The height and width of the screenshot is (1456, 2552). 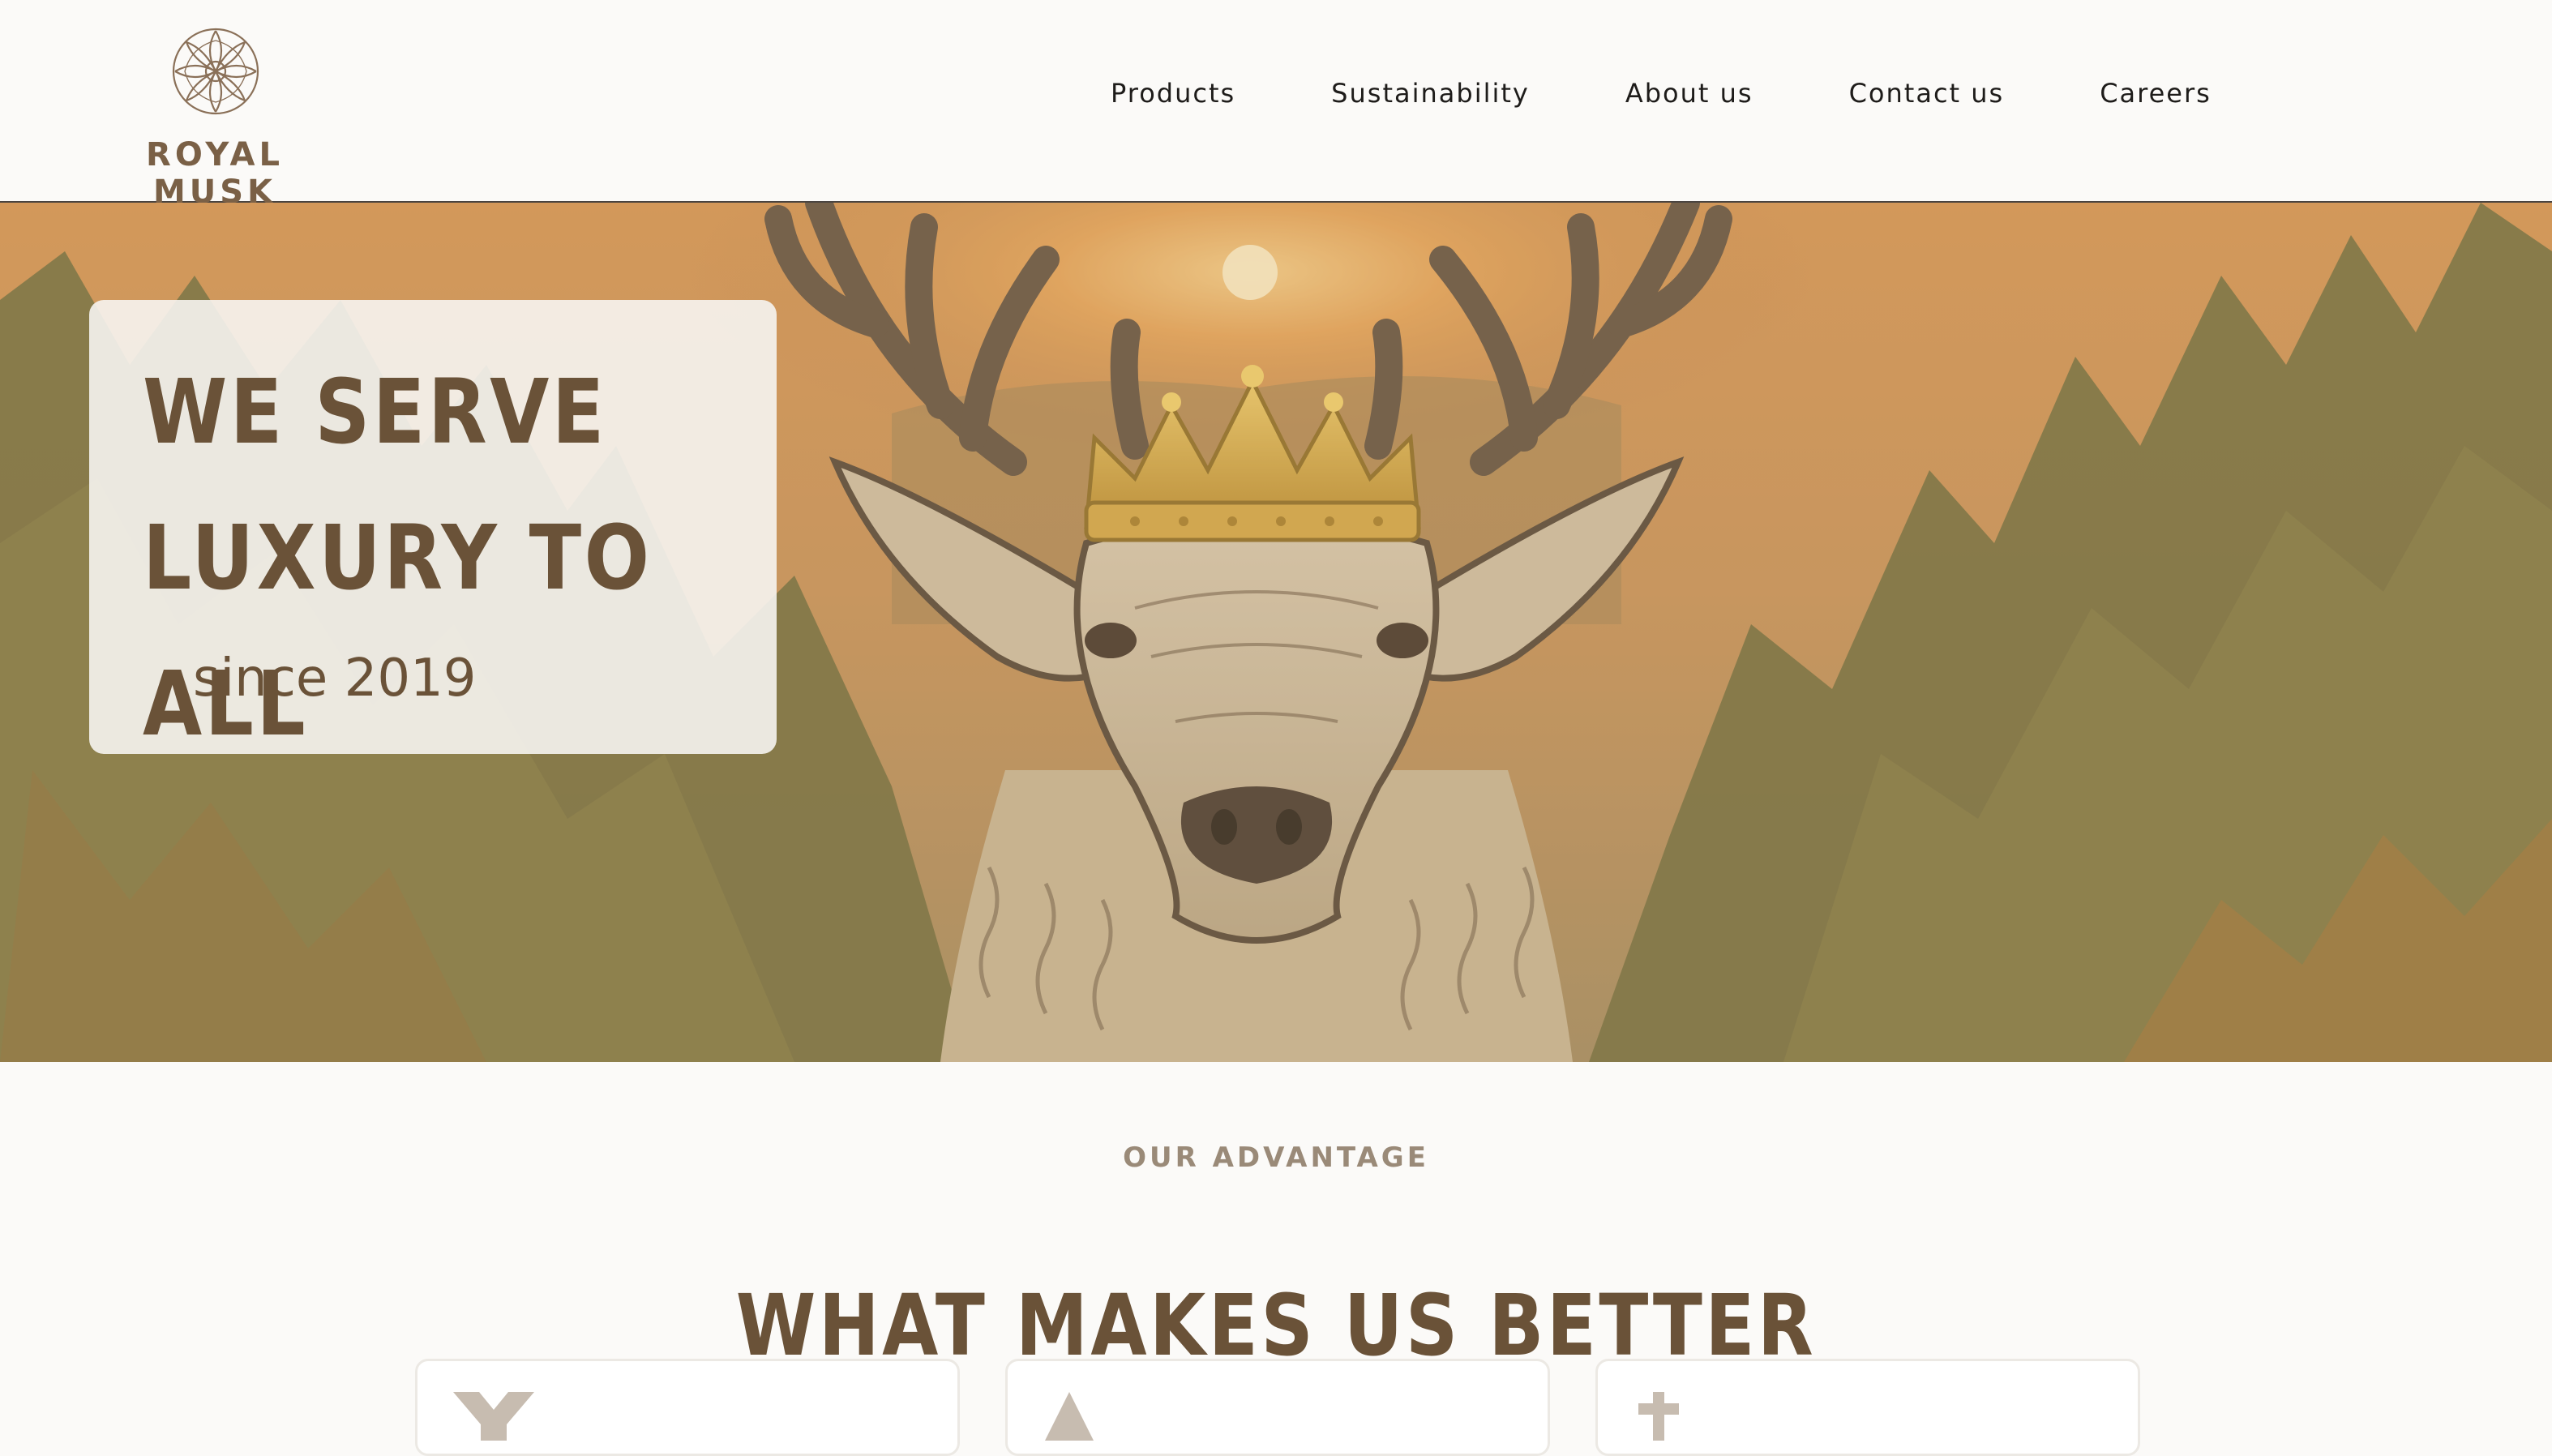 I want to click on tree-icon, so click(x=1069, y=1417).